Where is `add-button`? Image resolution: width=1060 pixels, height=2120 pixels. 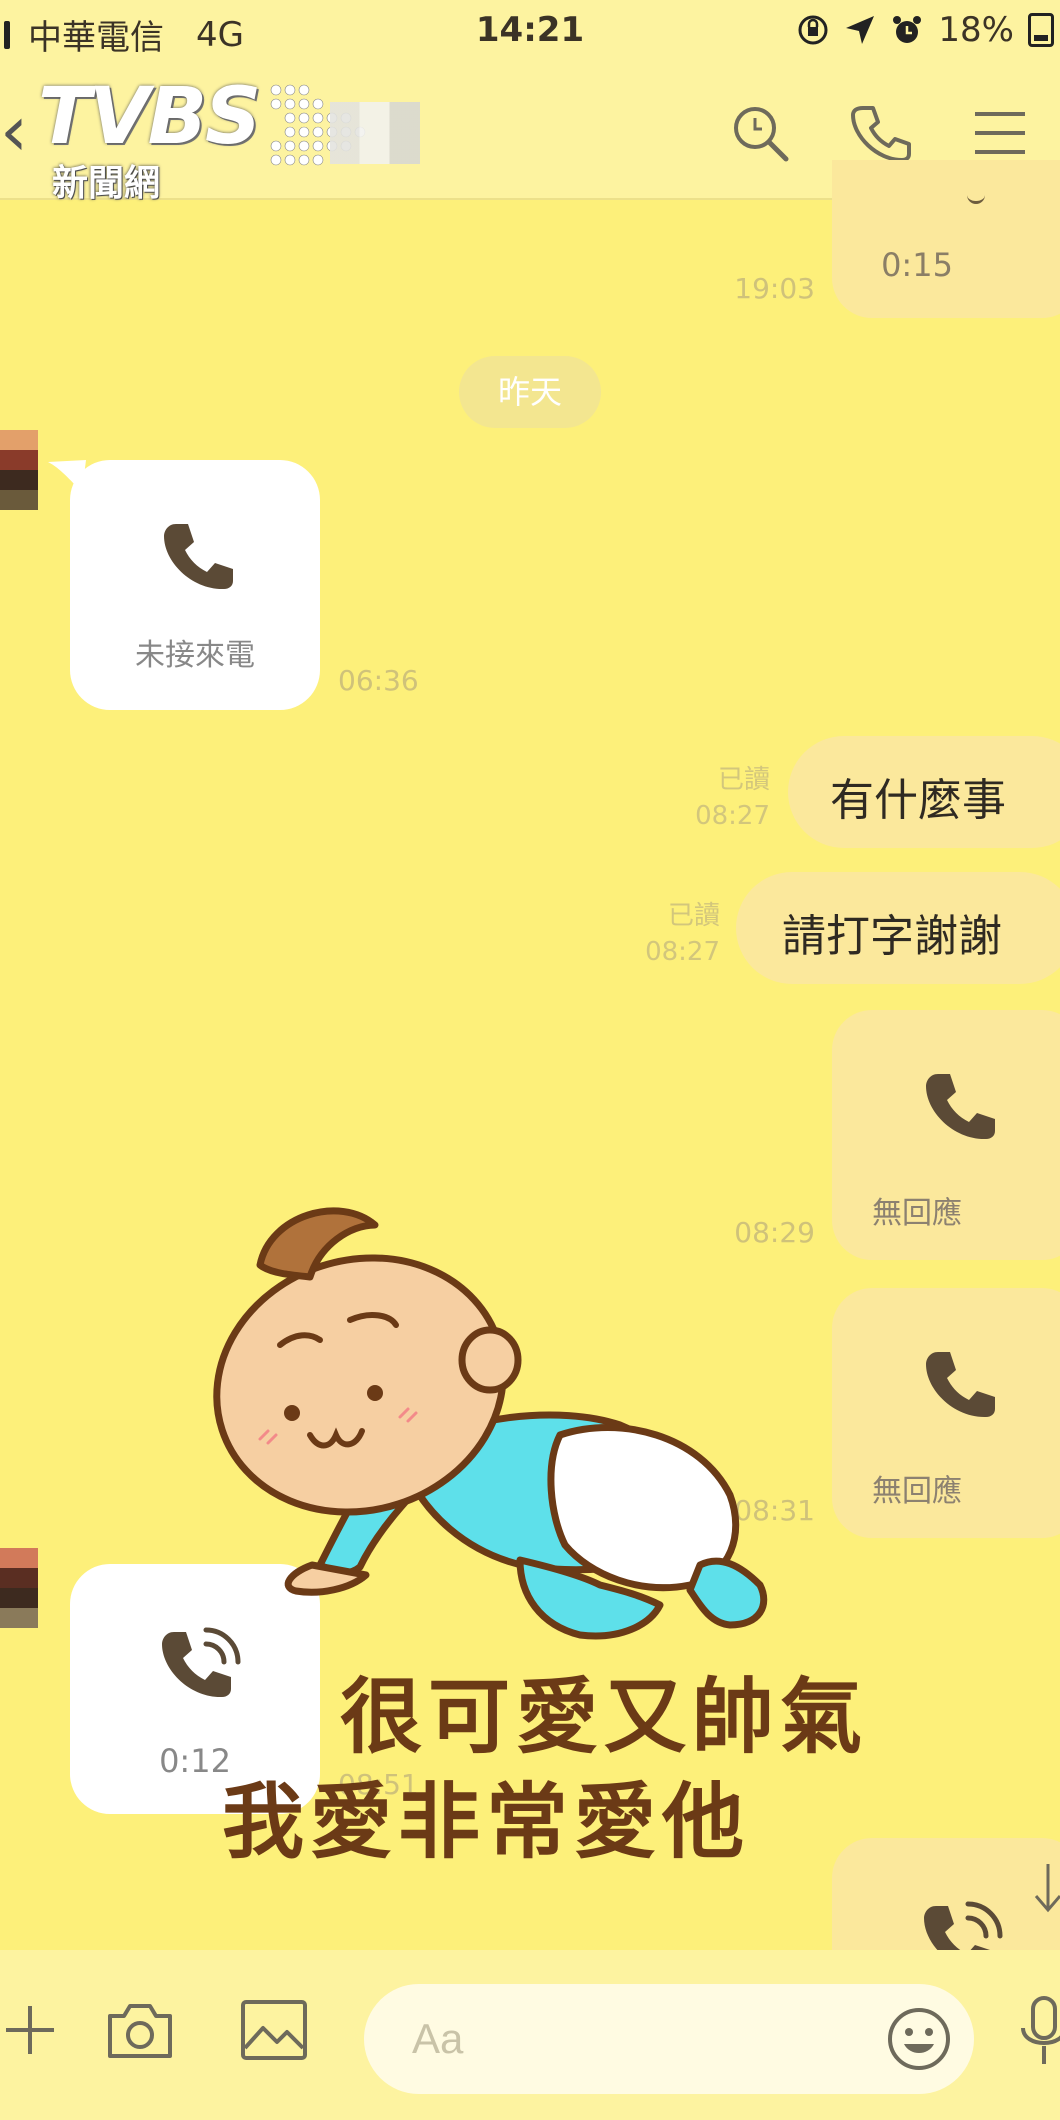 add-button is located at coordinates (35, 2030).